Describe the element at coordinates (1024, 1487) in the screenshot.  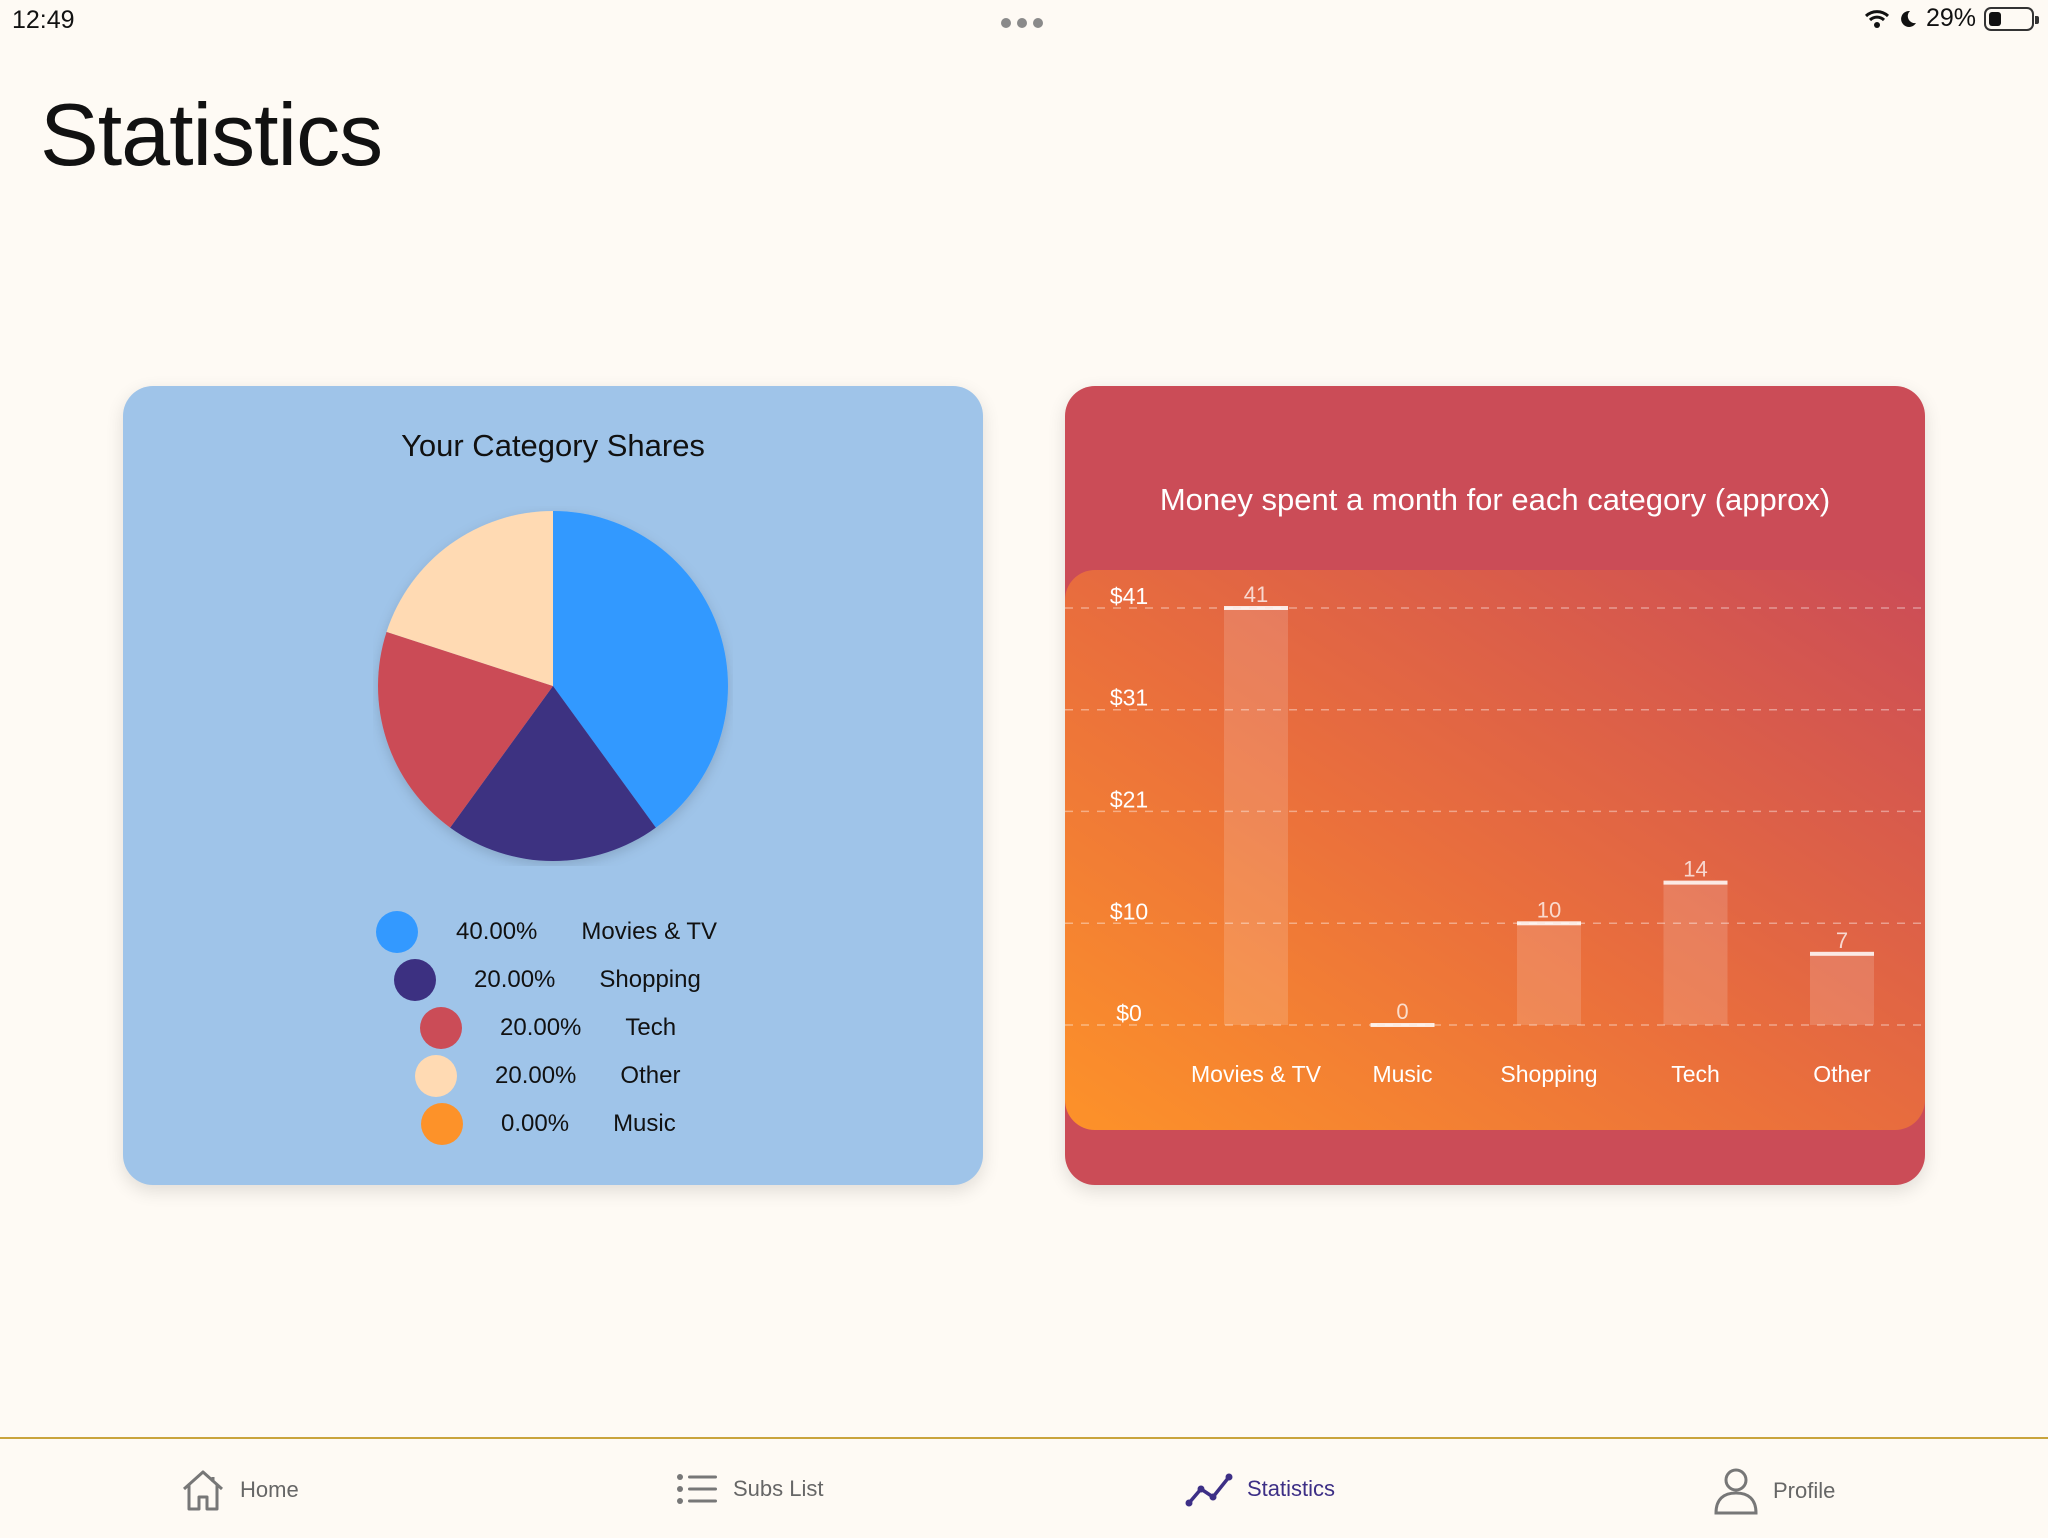
I see `tab-bar: Home Subs List Statistics Profile` at that location.